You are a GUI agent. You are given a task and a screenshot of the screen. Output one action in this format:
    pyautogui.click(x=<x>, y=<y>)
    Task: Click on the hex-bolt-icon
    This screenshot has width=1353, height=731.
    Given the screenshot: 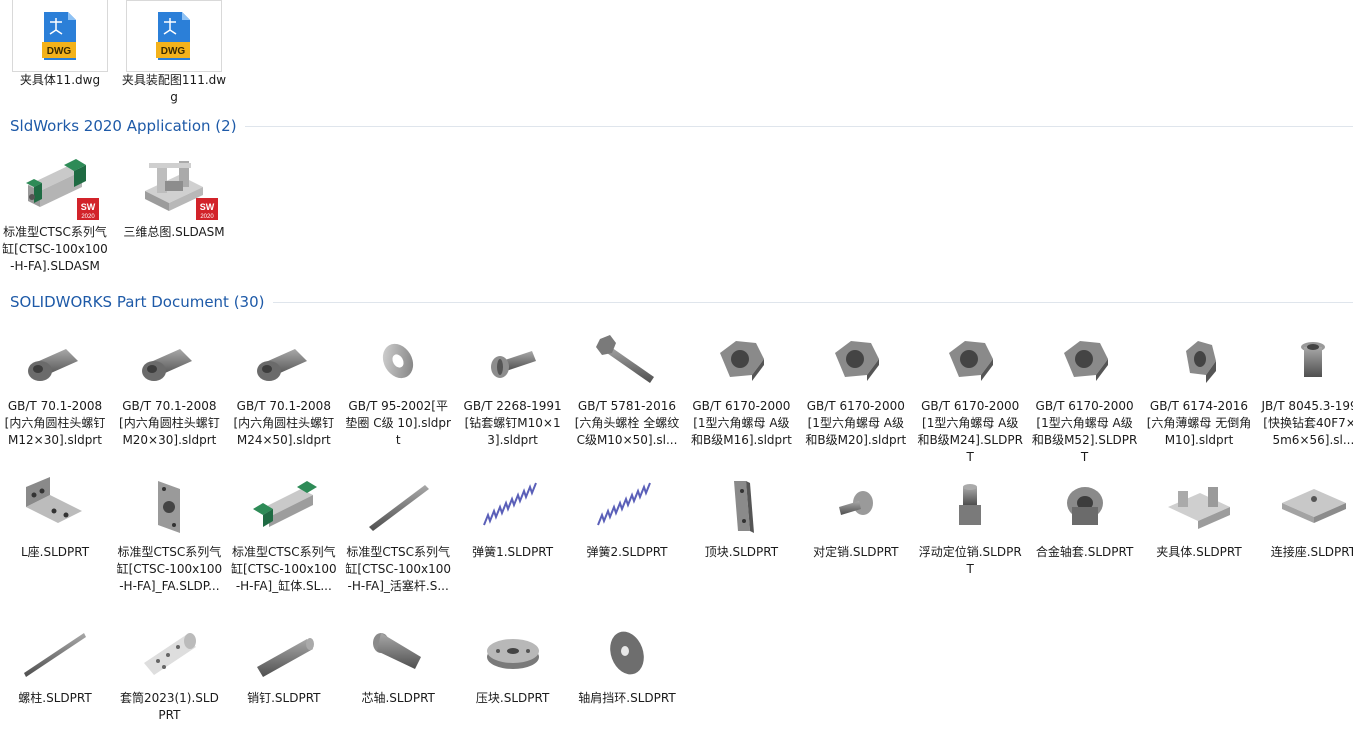 What is the action you would take?
    pyautogui.click(x=627, y=361)
    